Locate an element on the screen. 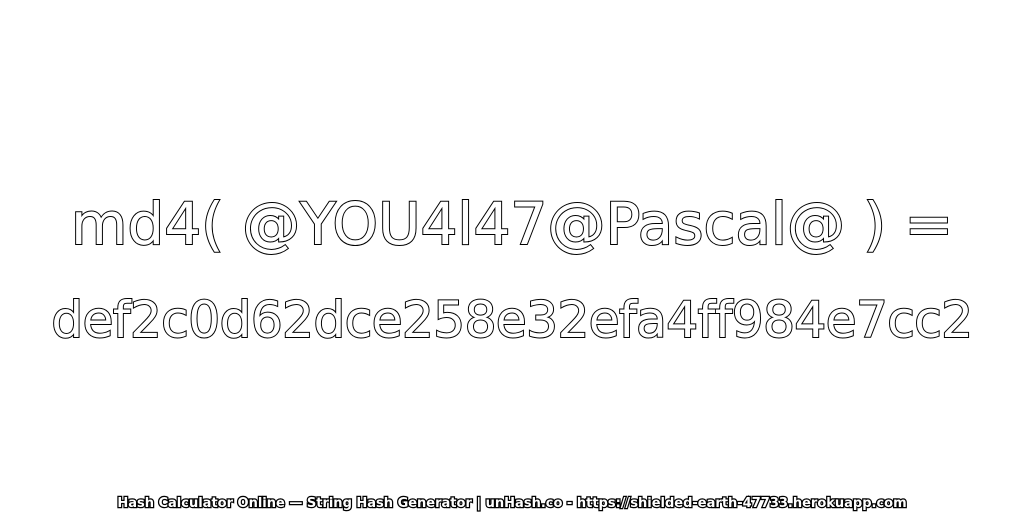 Image resolution: width=1024 pixels, height=512 pixels. hash-result-value: def2c0d62dce258e32efa4ff984e7cc2 is located at coordinates (512, 320).